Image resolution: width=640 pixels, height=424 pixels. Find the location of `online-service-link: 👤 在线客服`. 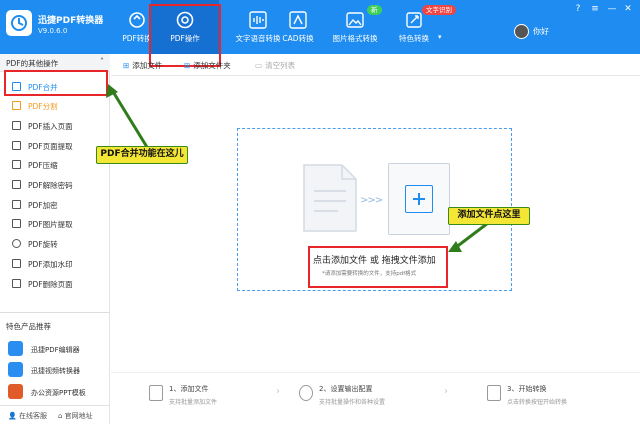

online-service-link: 👤 在线客服 is located at coordinates (27, 416).